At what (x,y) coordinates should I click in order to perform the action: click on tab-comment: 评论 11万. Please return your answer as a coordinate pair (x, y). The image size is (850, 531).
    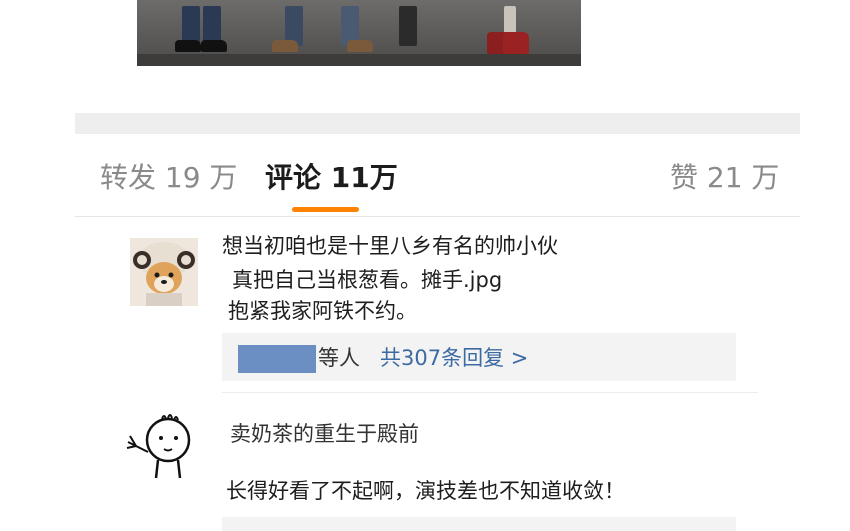
    Looking at the image, I should click on (331, 178).